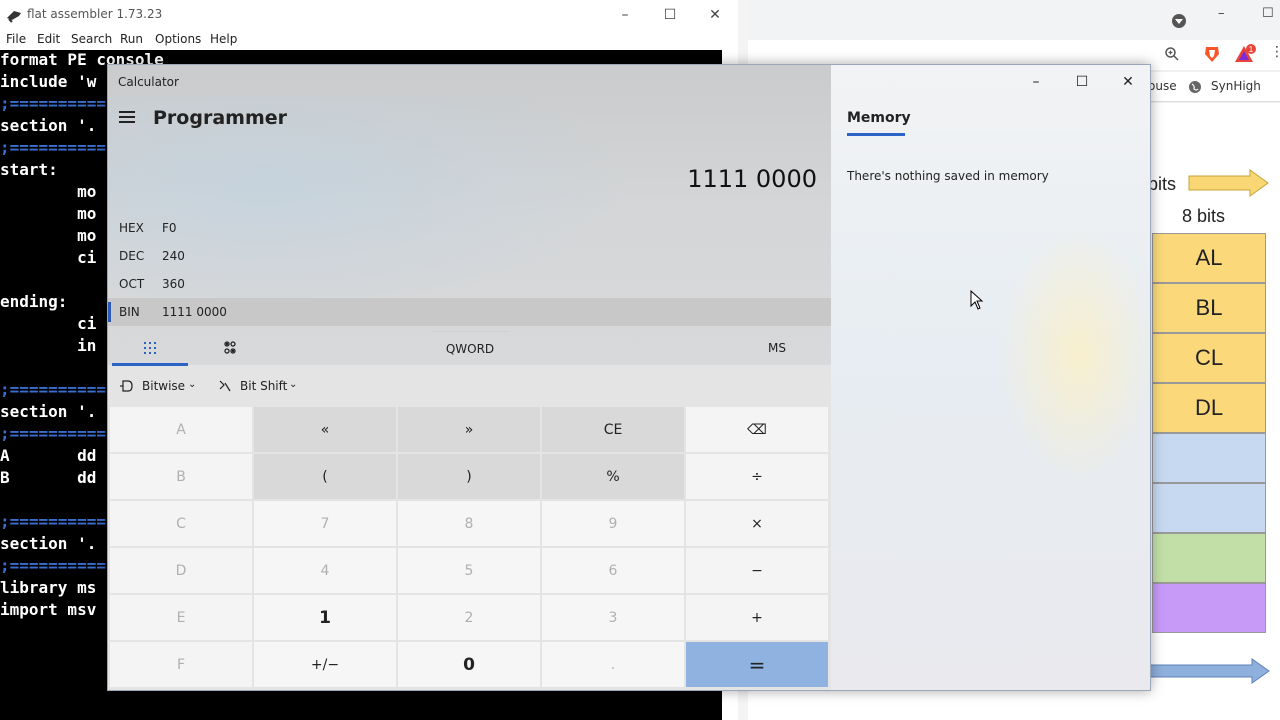 This screenshot has width=1280, height=720. What do you see at coordinates (220, 118) in the screenshot?
I see `calc-mode-title: Programmer` at bounding box center [220, 118].